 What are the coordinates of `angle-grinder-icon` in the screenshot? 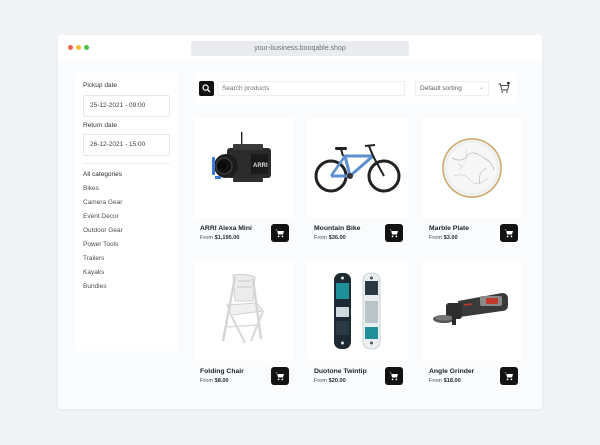 It's located at (470, 309).